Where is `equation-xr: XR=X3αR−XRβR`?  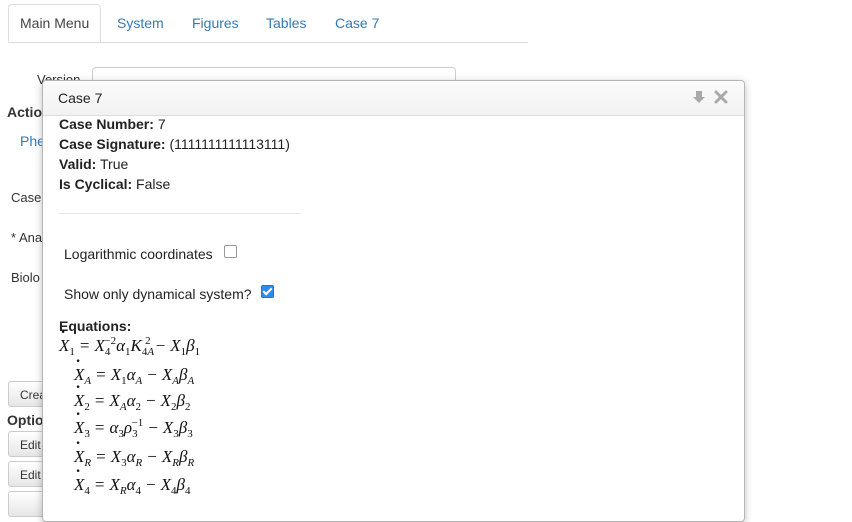 equation-xr: XR=X3αR−XRβR is located at coordinates (134, 452).